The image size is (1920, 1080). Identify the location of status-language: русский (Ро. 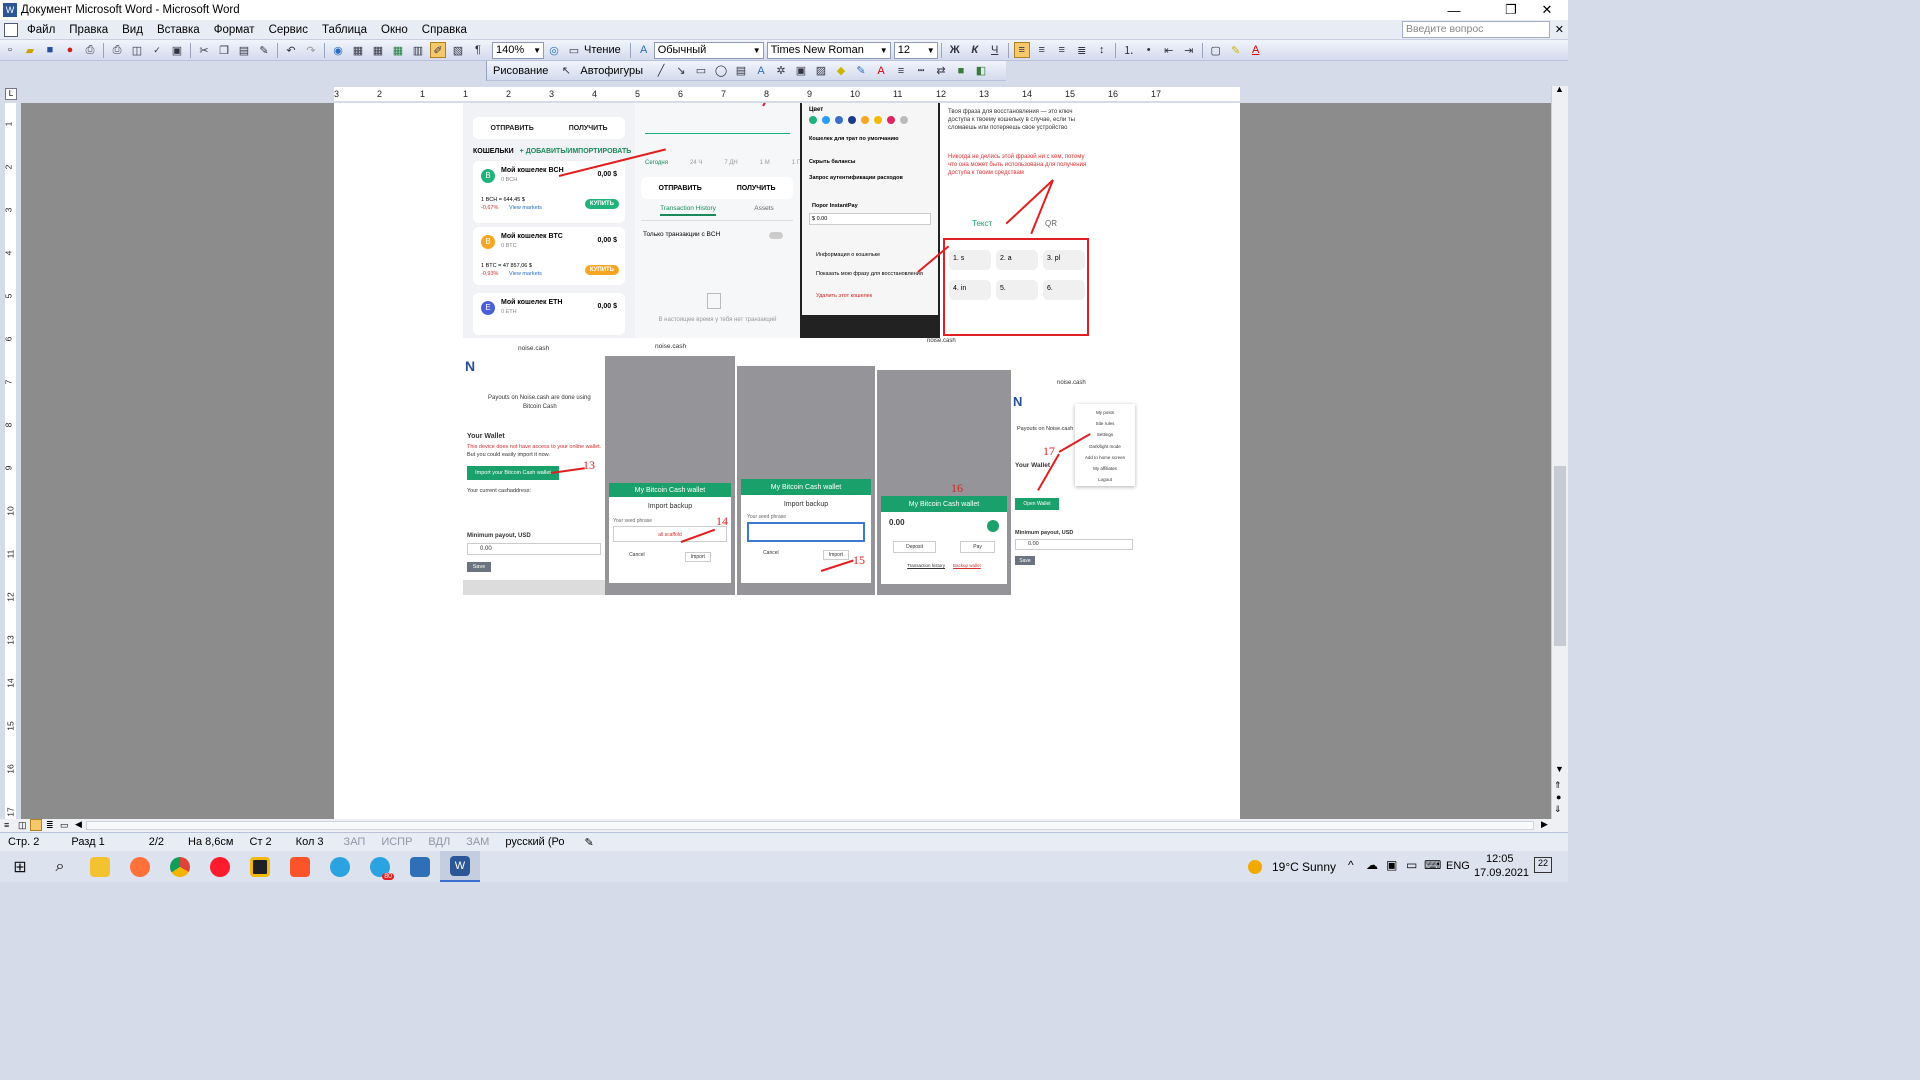
(534, 842).